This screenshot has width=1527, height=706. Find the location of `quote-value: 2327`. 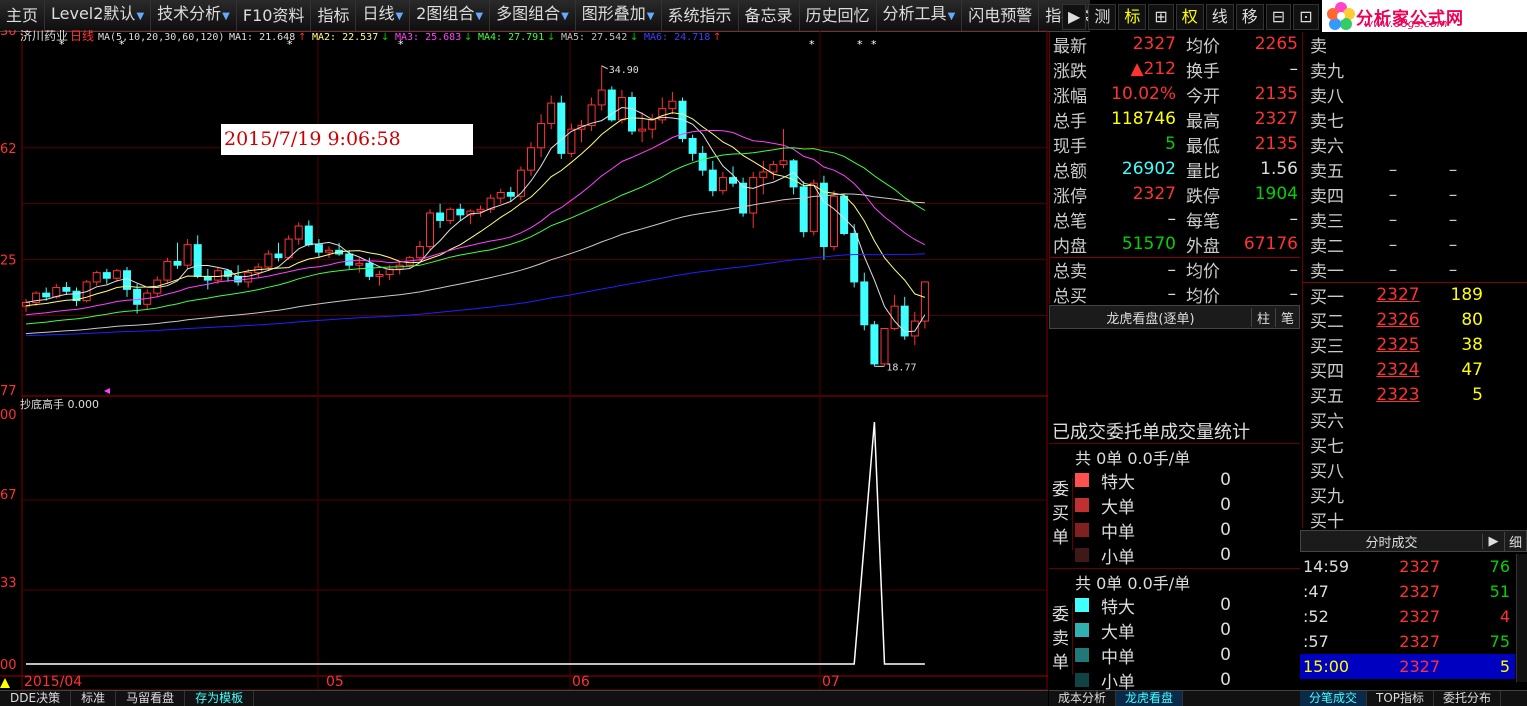

quote-value: 2327 is located at coordinates (1276, 119).